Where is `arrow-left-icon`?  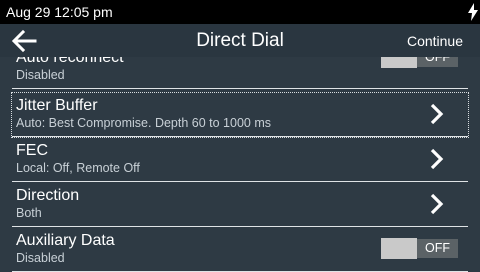 arrow-left-icon is located at coordinates (24, 41).